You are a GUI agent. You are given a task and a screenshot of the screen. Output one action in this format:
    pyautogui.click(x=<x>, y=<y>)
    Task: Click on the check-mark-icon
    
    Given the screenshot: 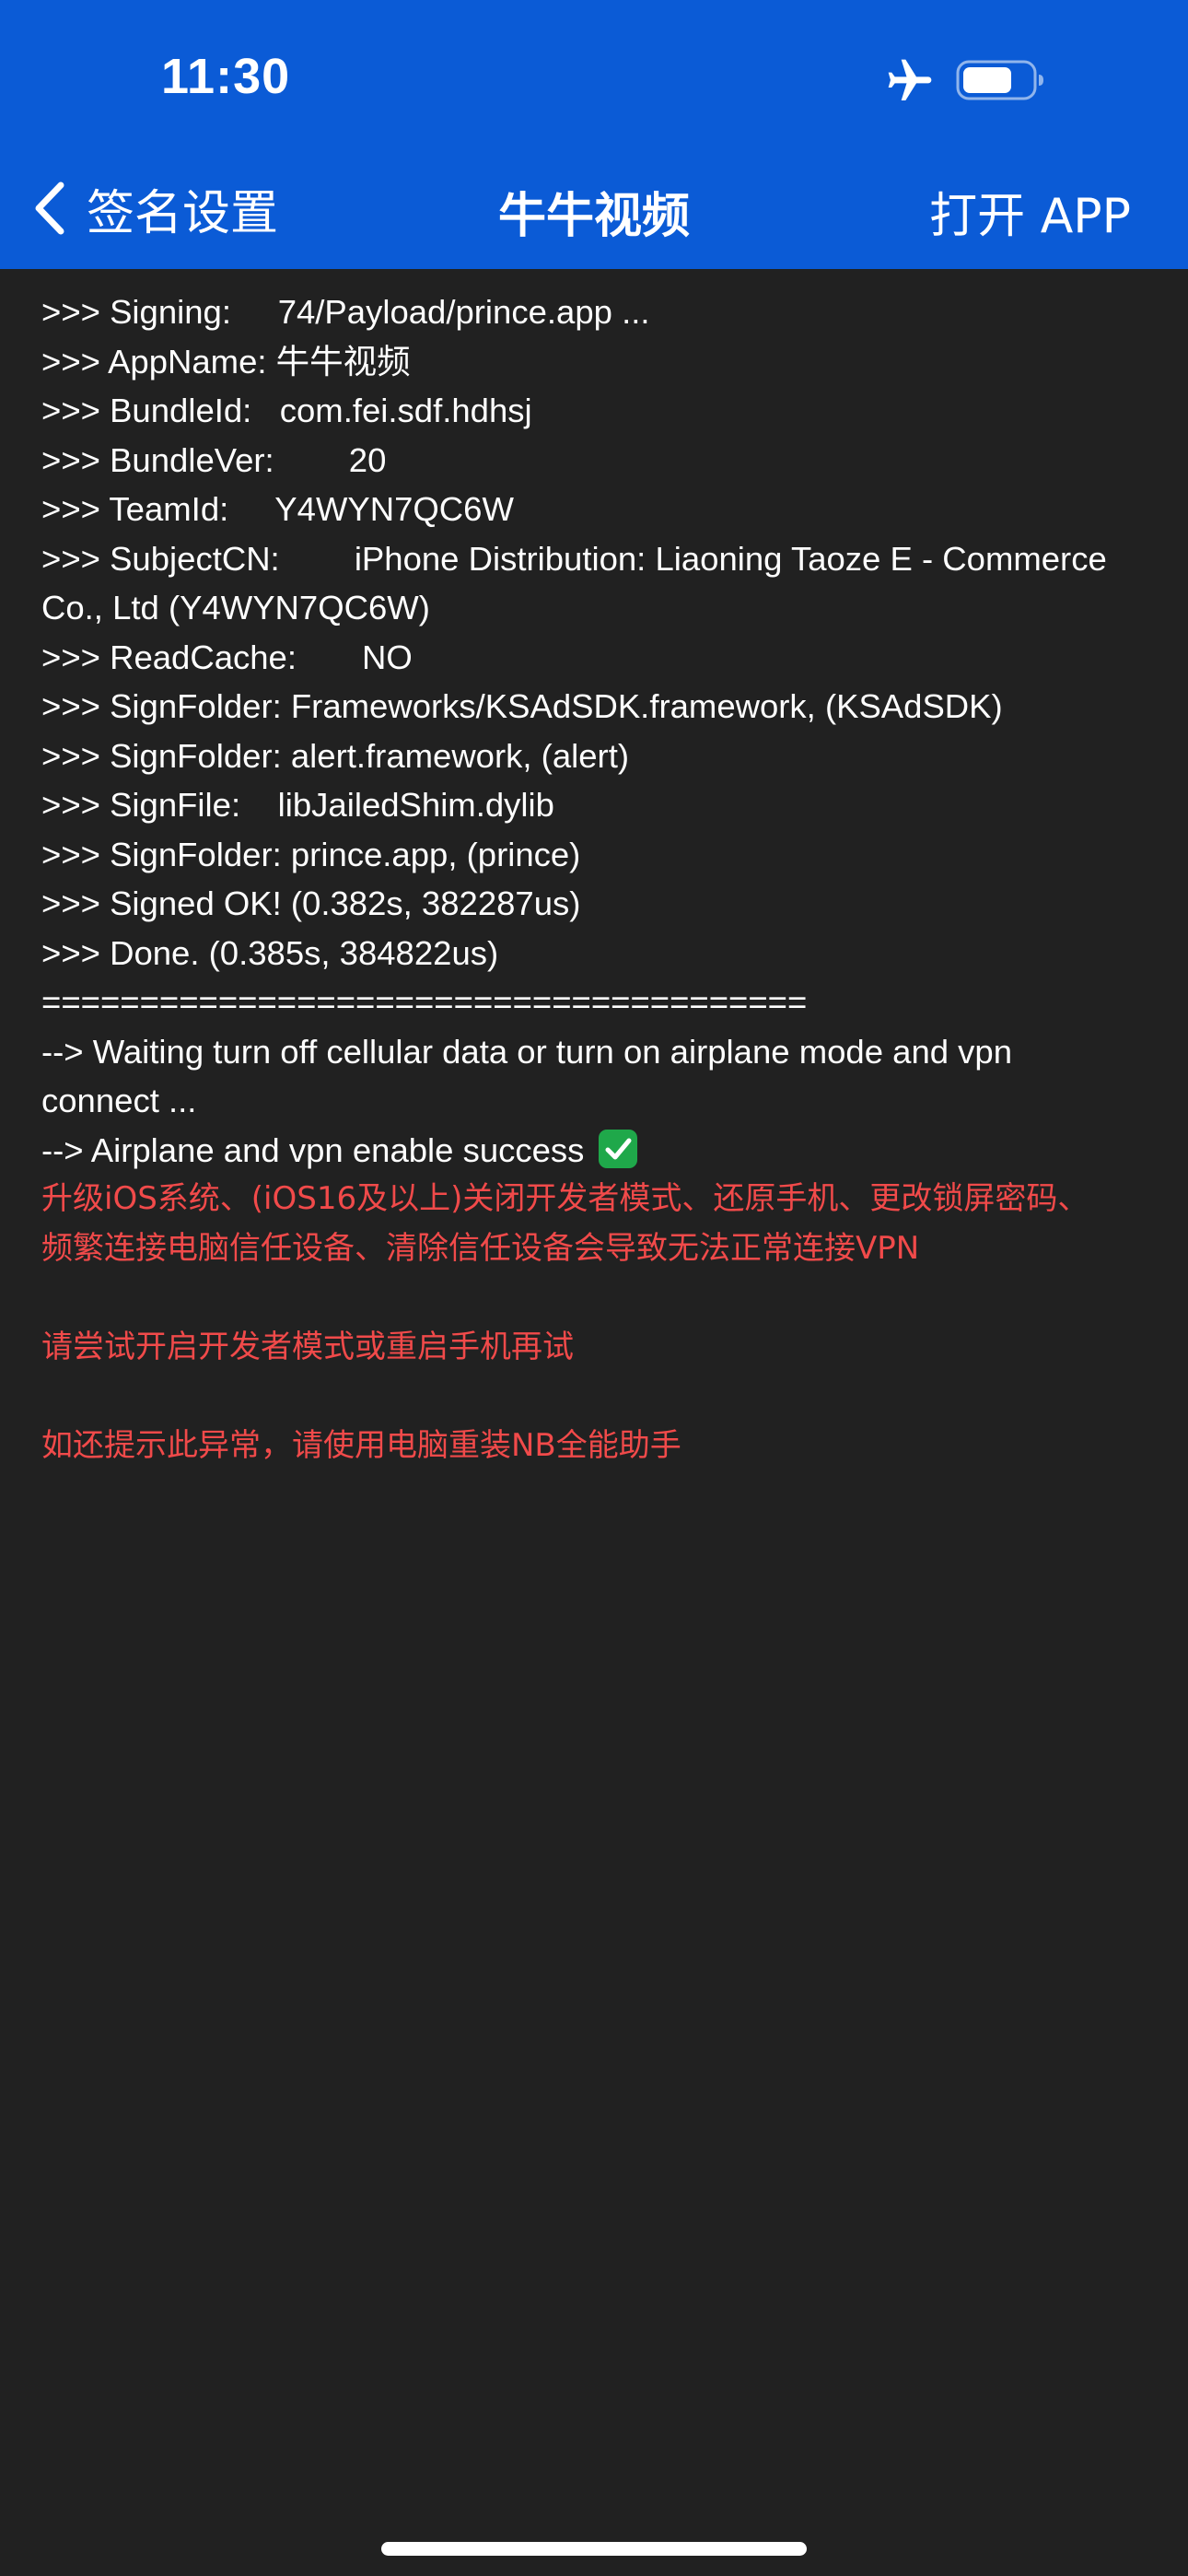 What is the action you would take?
    pyautogui.click(x=617, y=1148)
    